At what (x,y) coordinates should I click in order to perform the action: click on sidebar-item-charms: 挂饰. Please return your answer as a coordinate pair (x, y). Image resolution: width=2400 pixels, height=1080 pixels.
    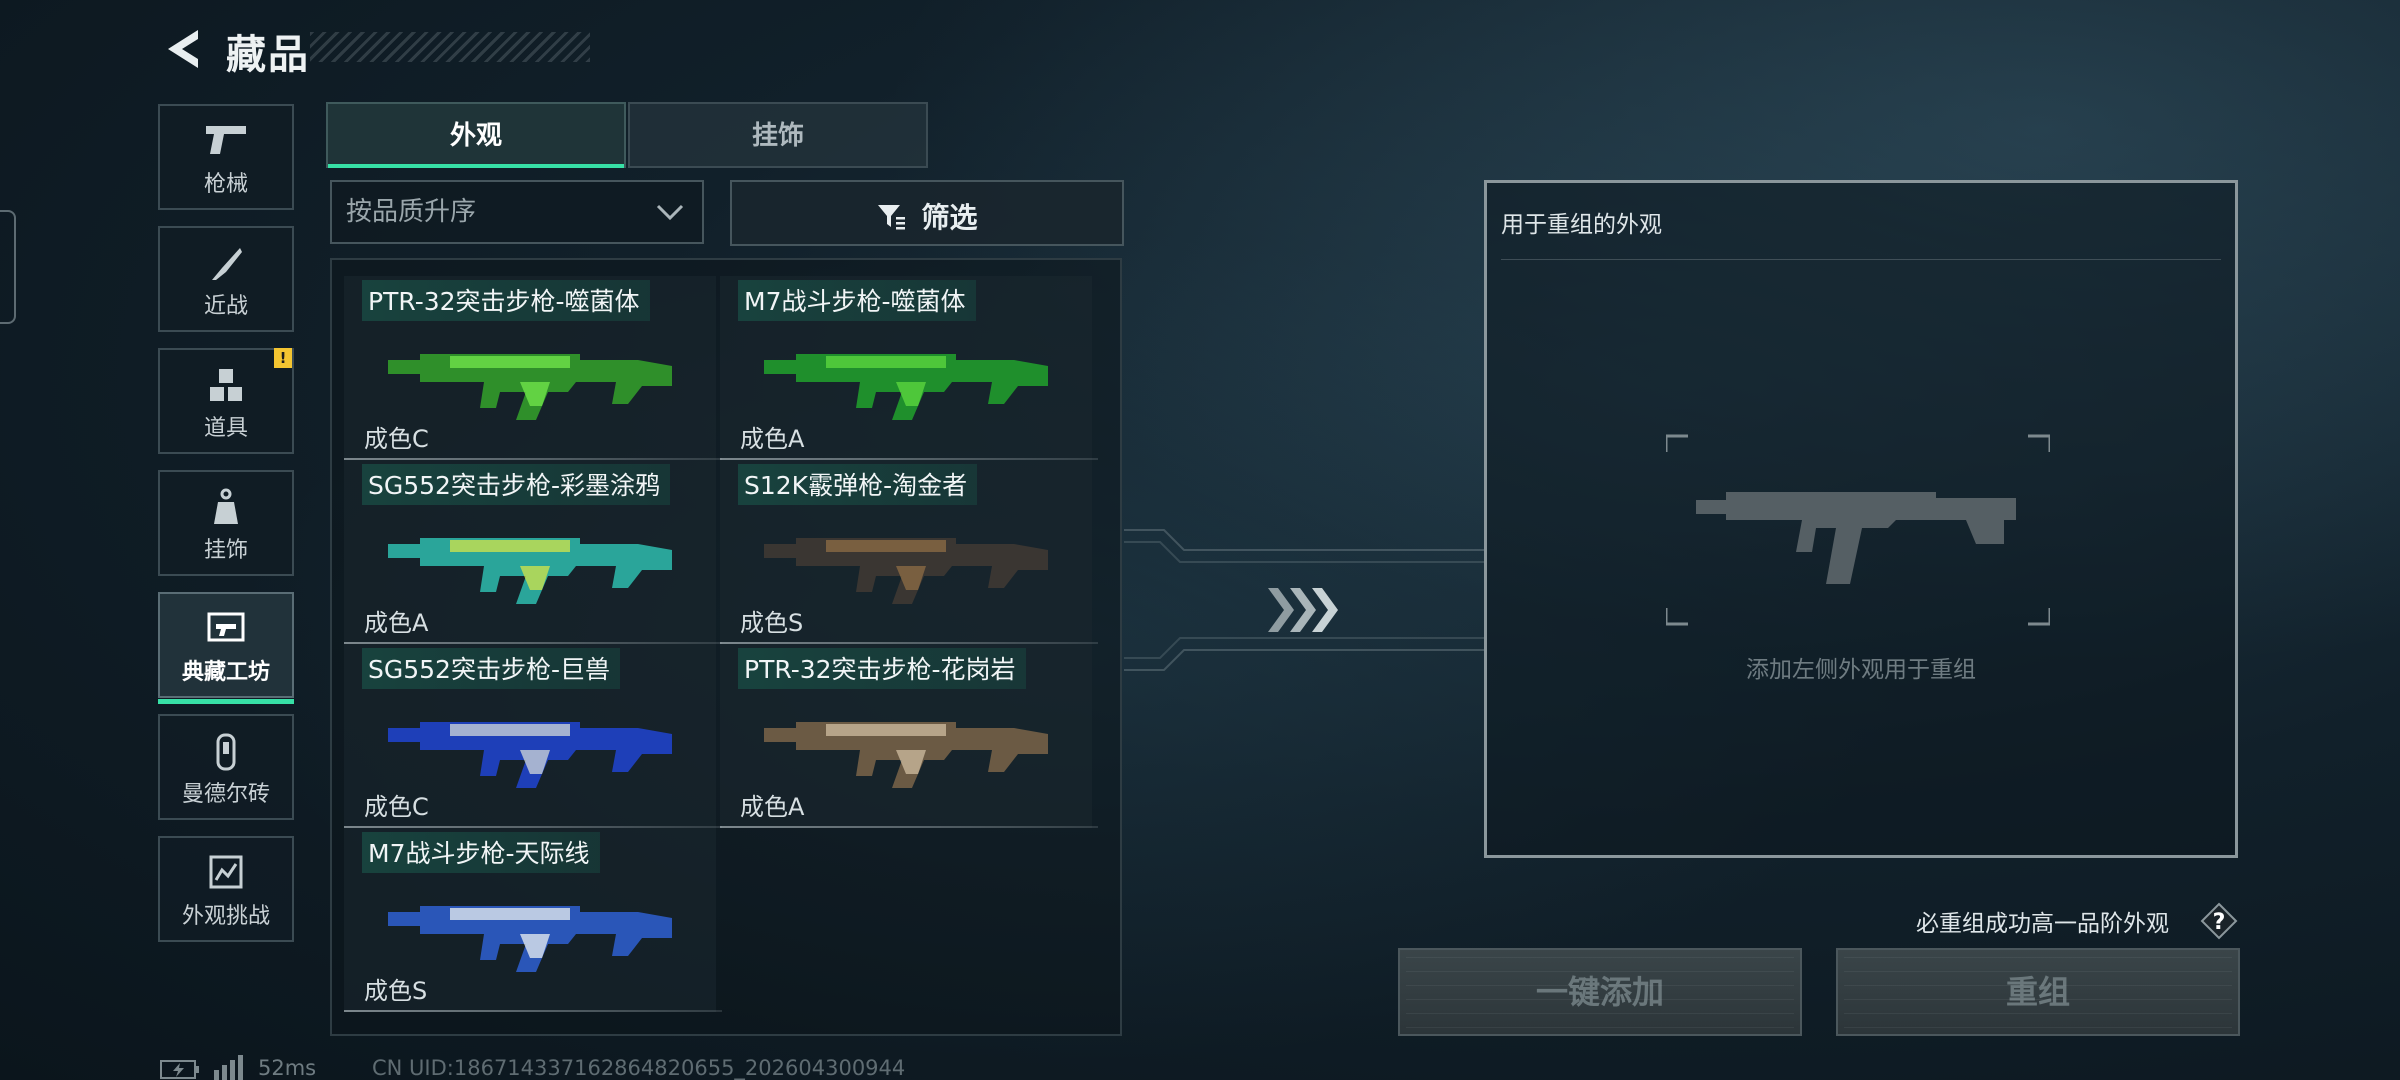
    Looking at the image, I should click on (226, 523).